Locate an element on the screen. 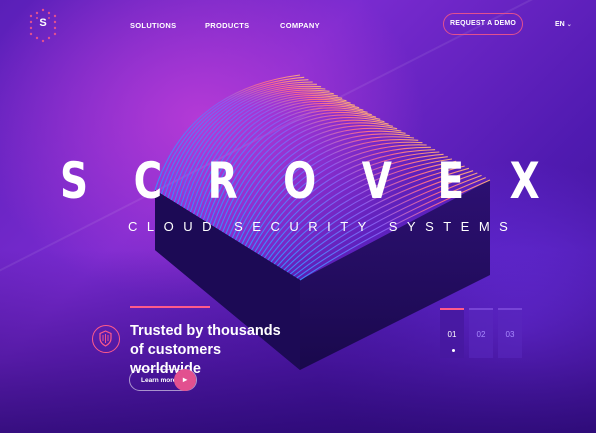 The width and height of the screenshot is (596, 433). hero-title-letter: V is located at coordinates (376, 181).